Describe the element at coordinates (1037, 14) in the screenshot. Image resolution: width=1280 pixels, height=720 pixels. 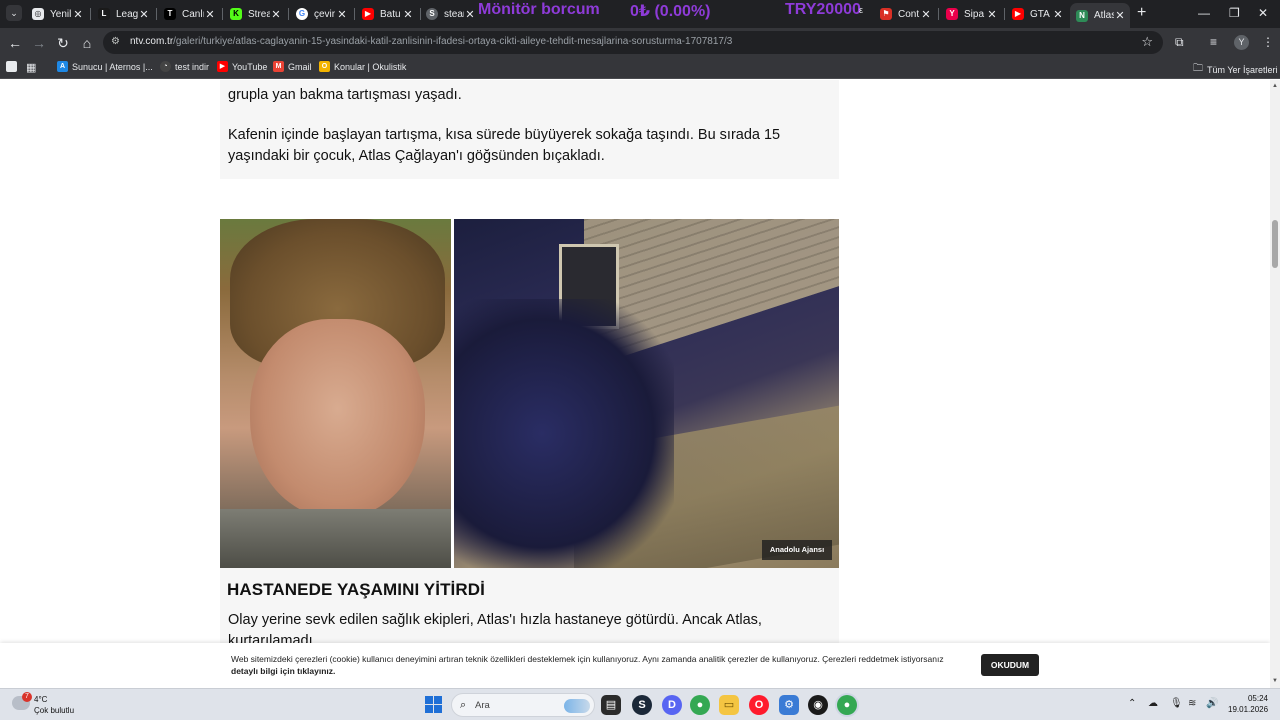
I see `tab-gta: ▶ GTA ✕` at that location.